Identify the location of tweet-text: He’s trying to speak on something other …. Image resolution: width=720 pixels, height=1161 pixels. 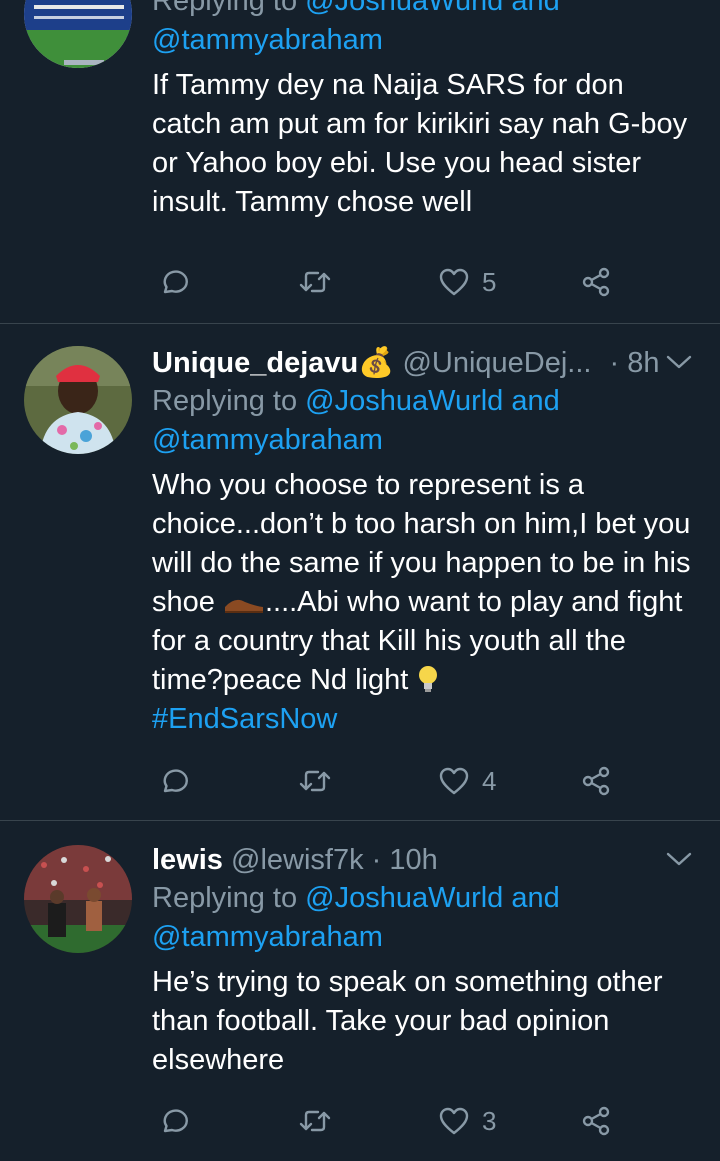
(407, 1021).